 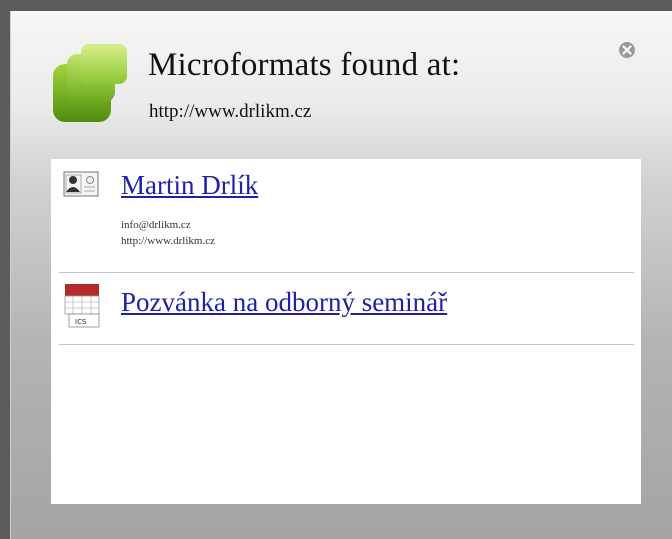 I want to click on event-link: Pozvánka na odborný seminář, so click(x=284, y=302).